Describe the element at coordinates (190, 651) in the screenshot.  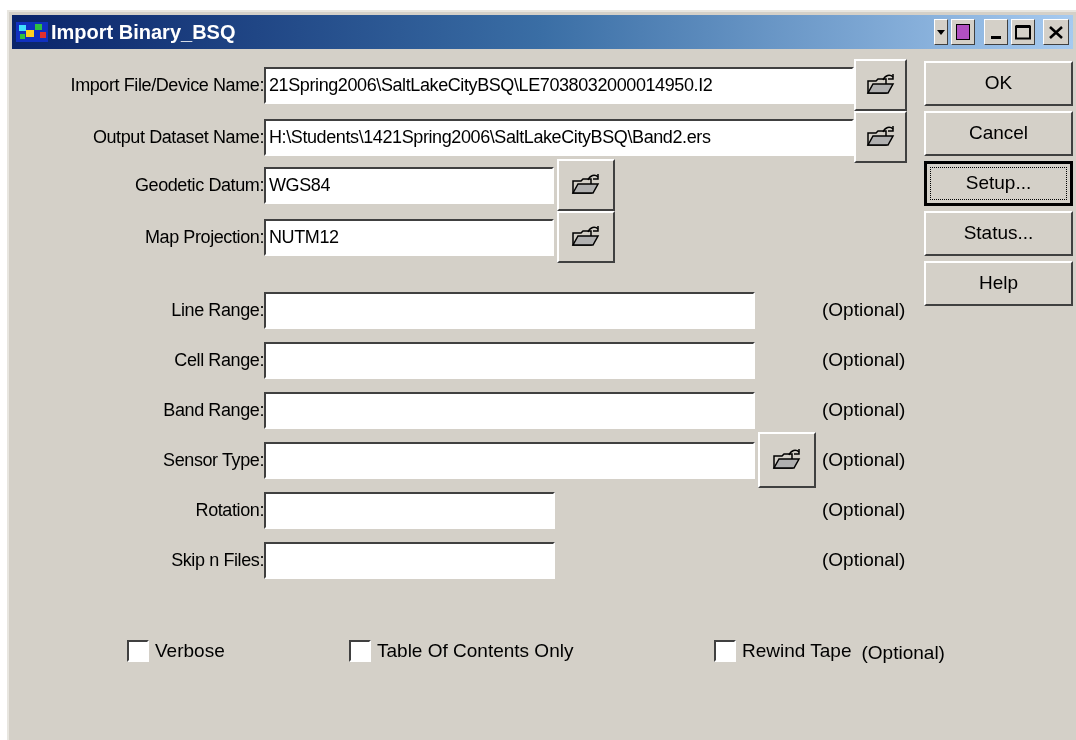
I see `checkbox-label: Verbose` at that location.